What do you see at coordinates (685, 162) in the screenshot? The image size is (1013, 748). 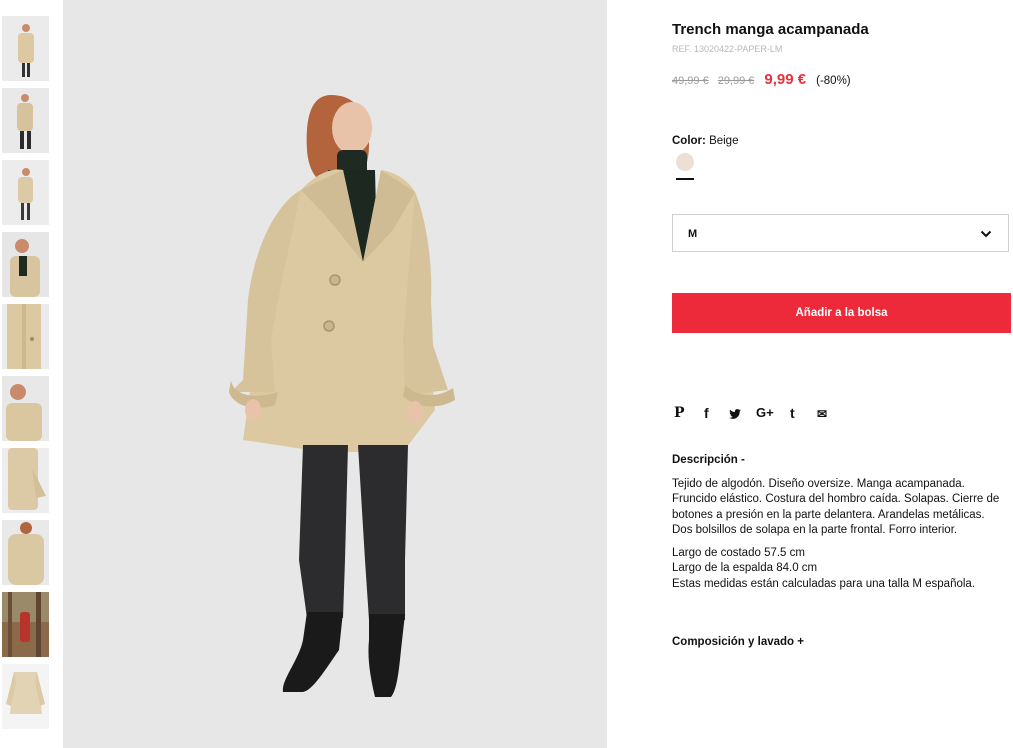 I see `color-swatch-beige` at bounding box center [685, 162].